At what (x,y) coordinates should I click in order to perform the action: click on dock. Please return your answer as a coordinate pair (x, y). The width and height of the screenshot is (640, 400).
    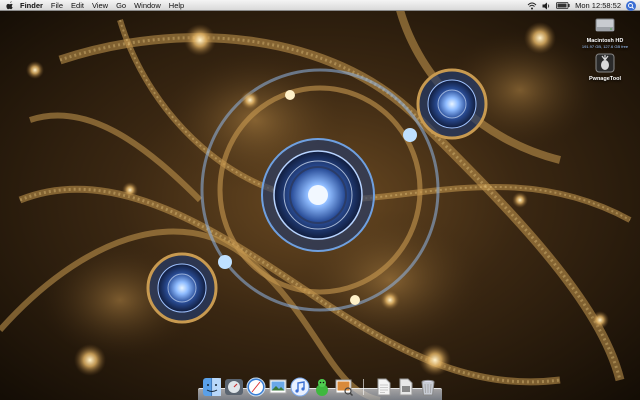
    Looking at the image, I should click on (320, 384).